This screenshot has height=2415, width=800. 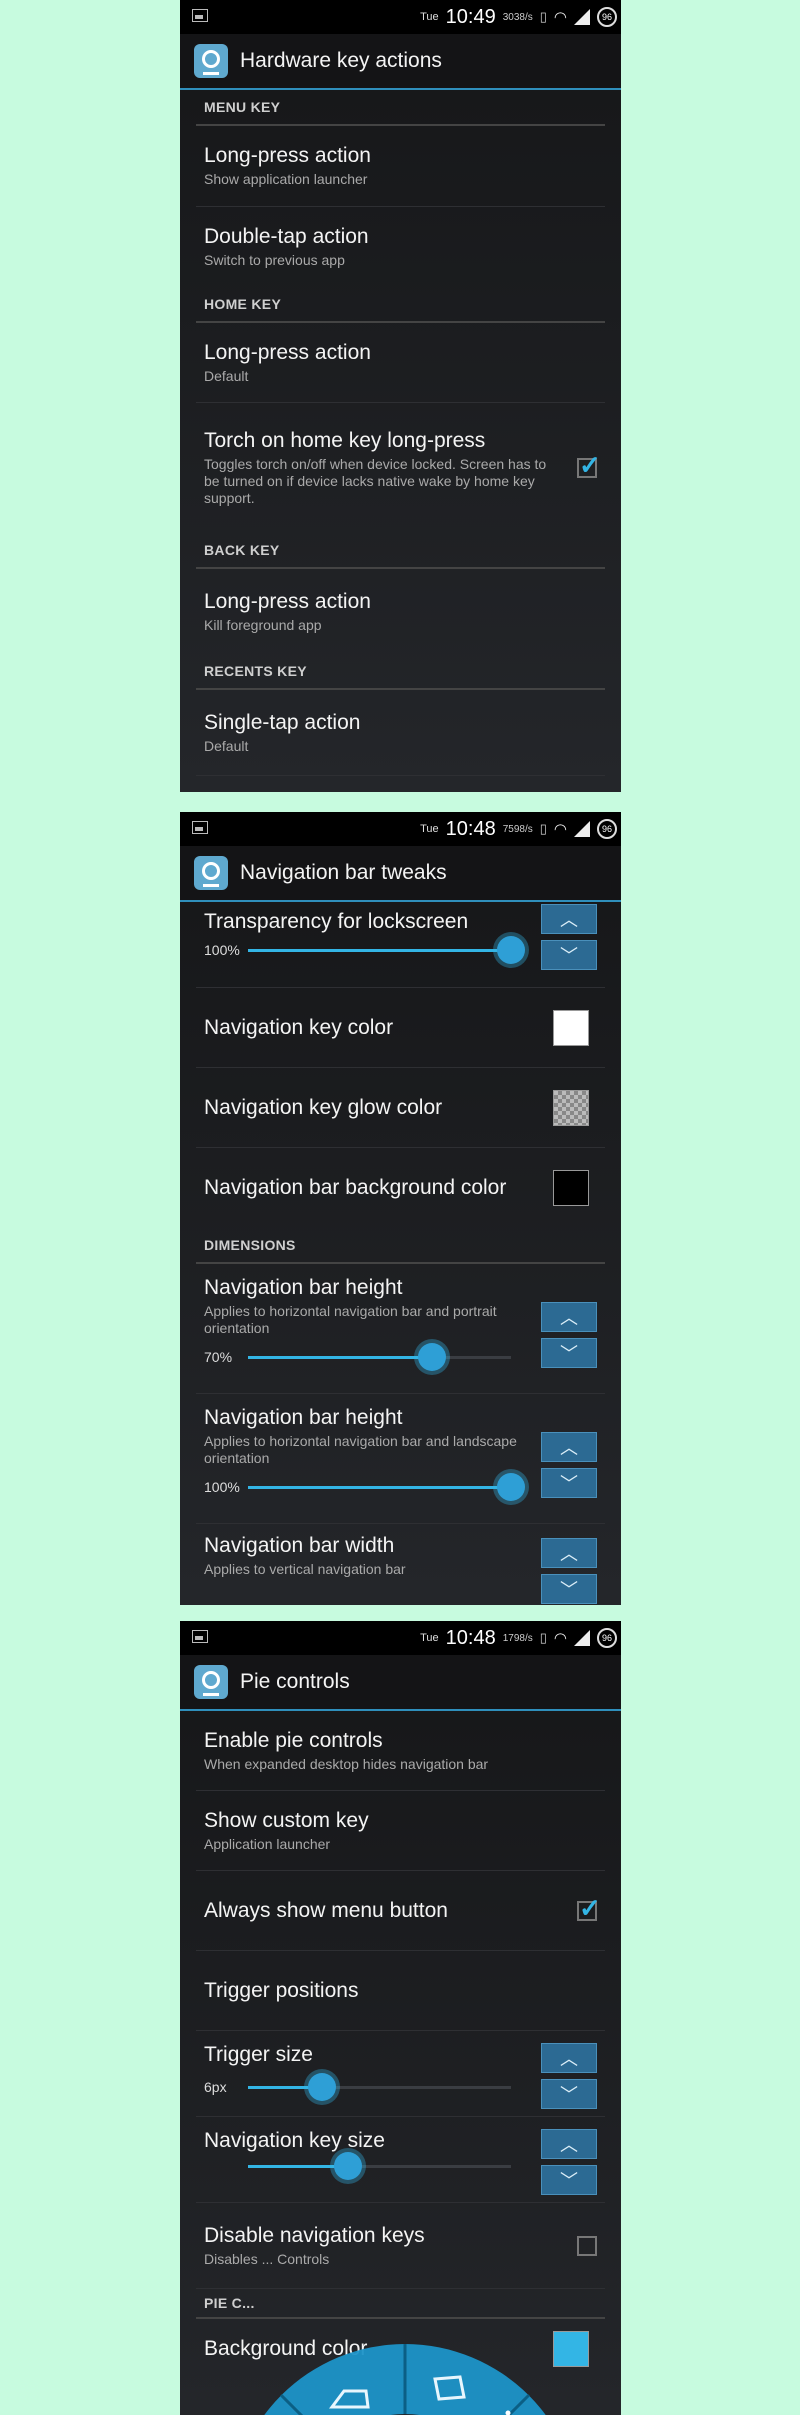 I want to click on pref-title: Always show menu button, so click(x=326, y=1910).